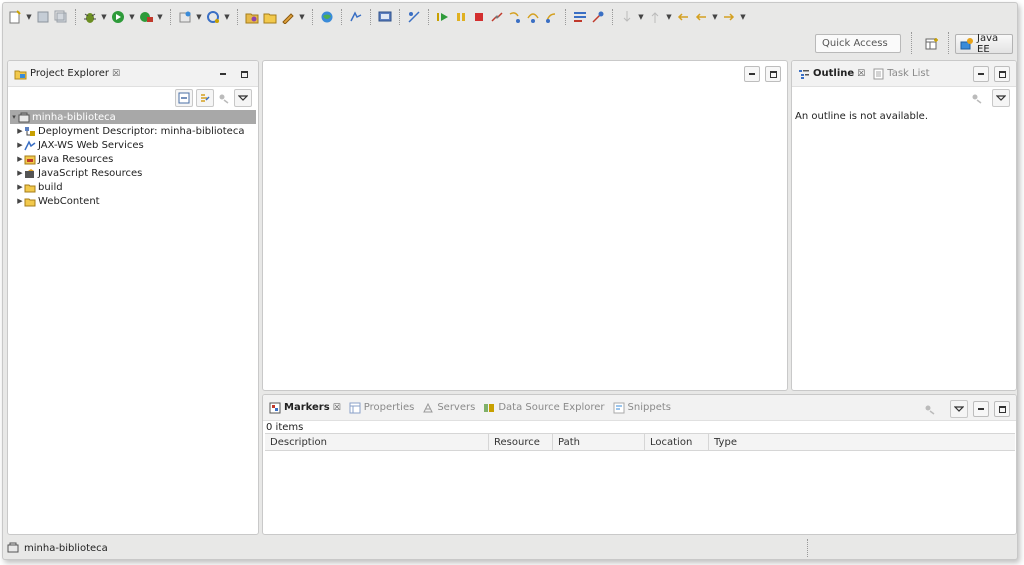 The height and width of the screenshot is (565, 1024). Describe the element at coordinates (133, 159) in the screenshot. I see `tree-item-java-resources: ▶ Java Resources` at that location.